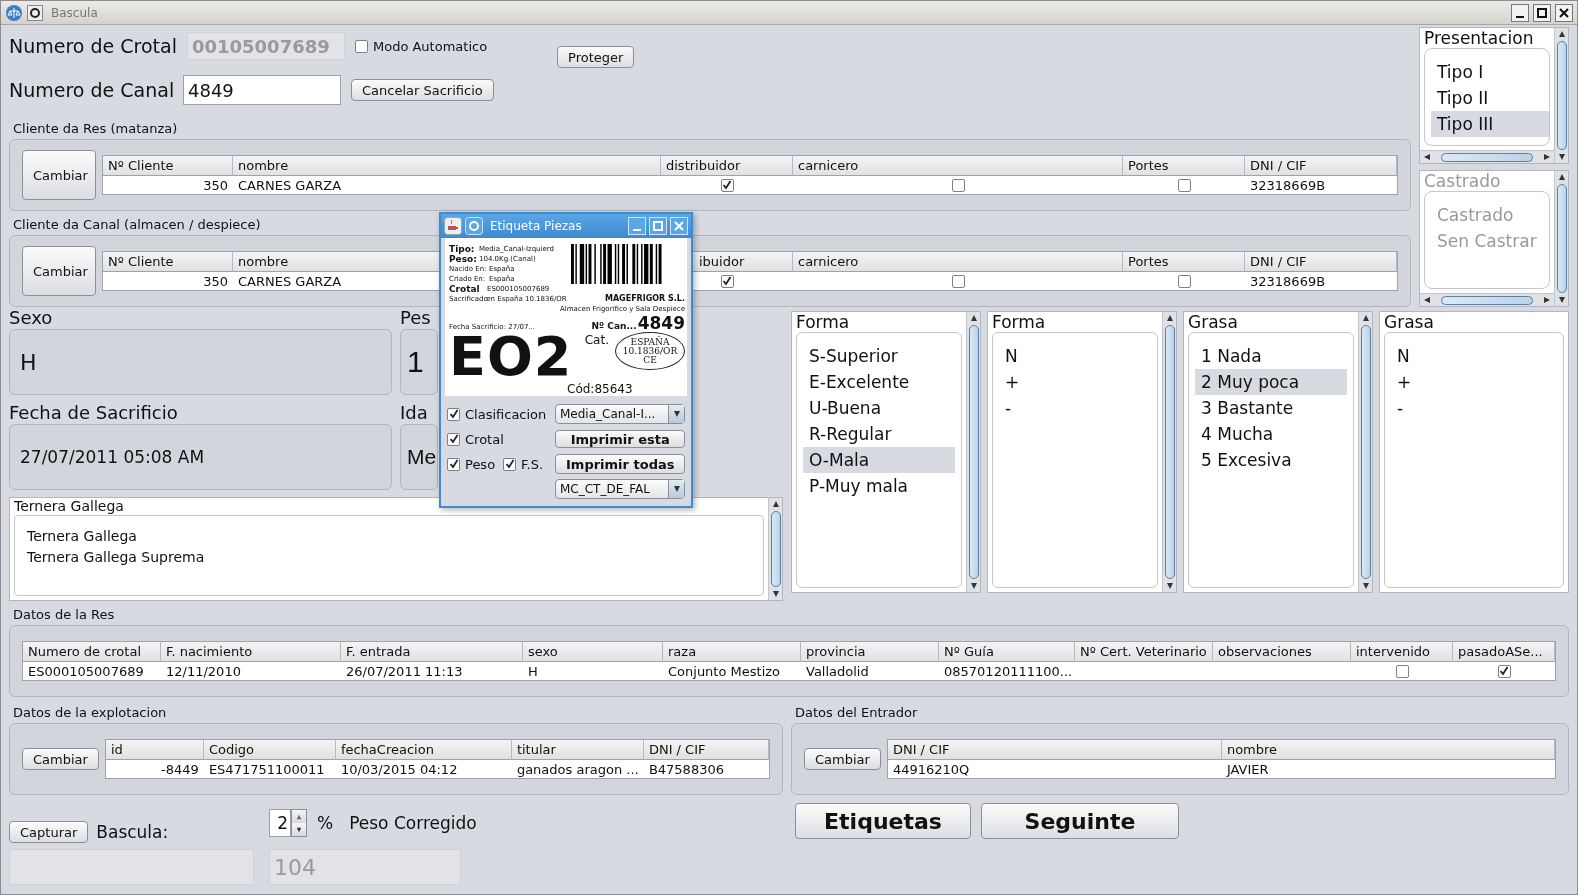 This screenshot has width=1578, height=895. I want to click on list-title: Ternera Gallega, so click(69, 506).